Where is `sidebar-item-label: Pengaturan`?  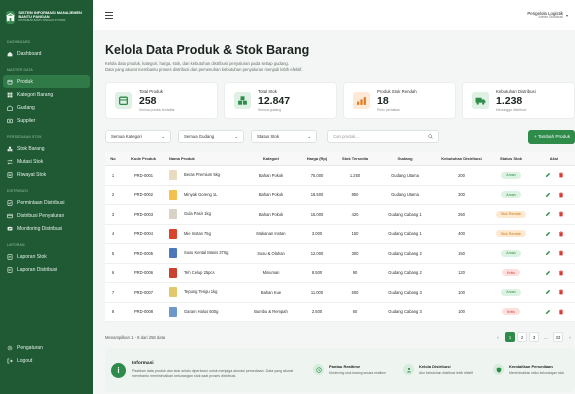 sidebar-item-label: Pengaturan is located at coordinates (30, 347).